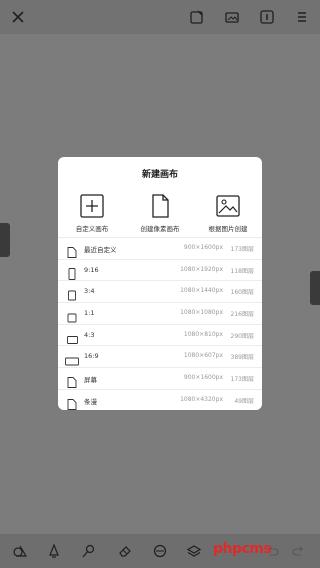 The image size is (320, 568). I want to click on pixel-canvas-button: 创建像素画布, so click(160, 217).